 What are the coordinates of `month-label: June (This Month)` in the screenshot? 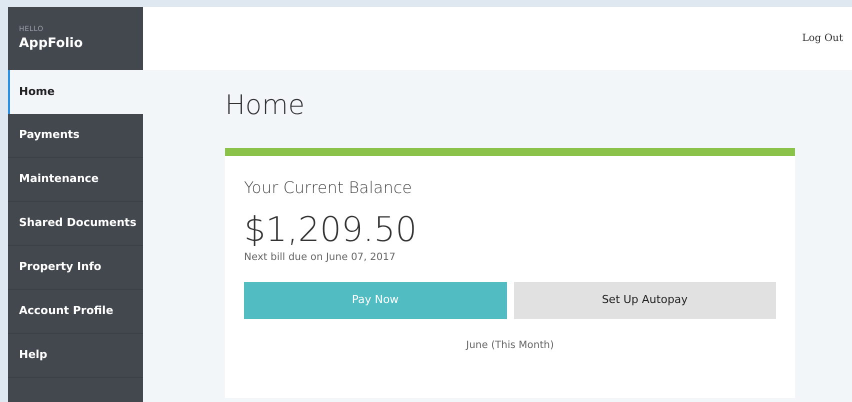 It's located at (509, 346).